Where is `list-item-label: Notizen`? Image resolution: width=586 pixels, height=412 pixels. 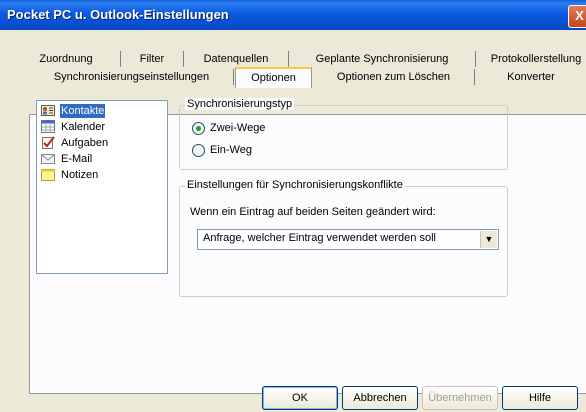
list-item-label: Notizen is located at coordinates (80, 175).